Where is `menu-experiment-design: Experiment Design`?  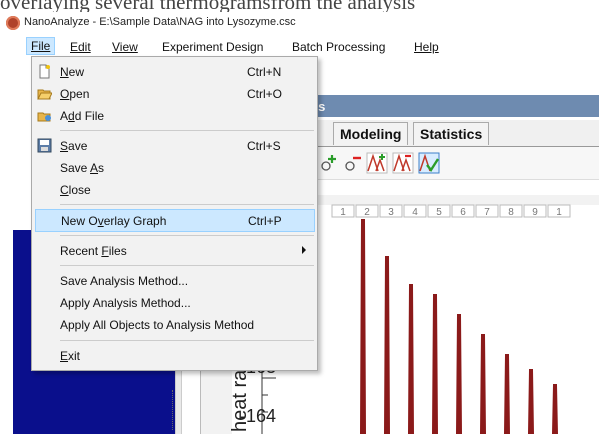
menu-experiment-design: Experiment Design is located at coordinates (212, 47).